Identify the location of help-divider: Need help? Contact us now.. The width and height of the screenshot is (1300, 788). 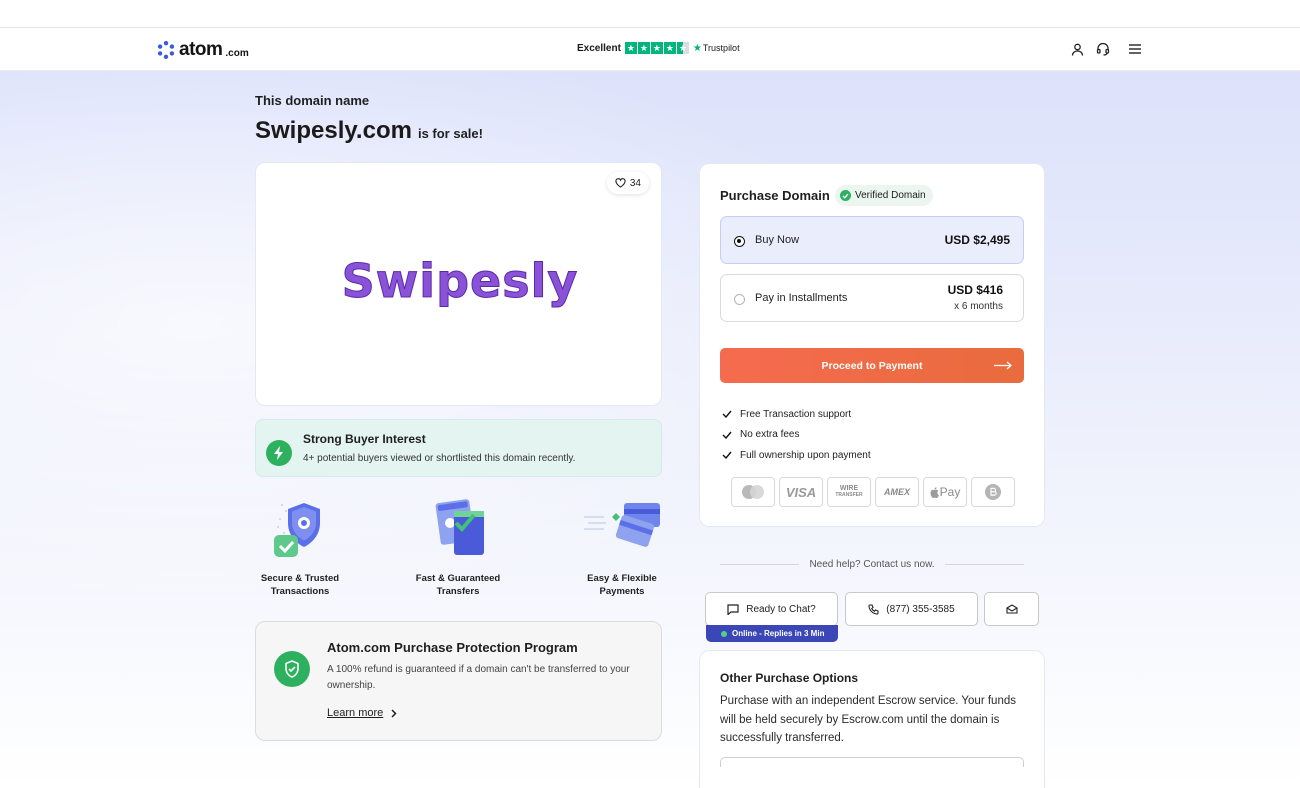
(872, 564).